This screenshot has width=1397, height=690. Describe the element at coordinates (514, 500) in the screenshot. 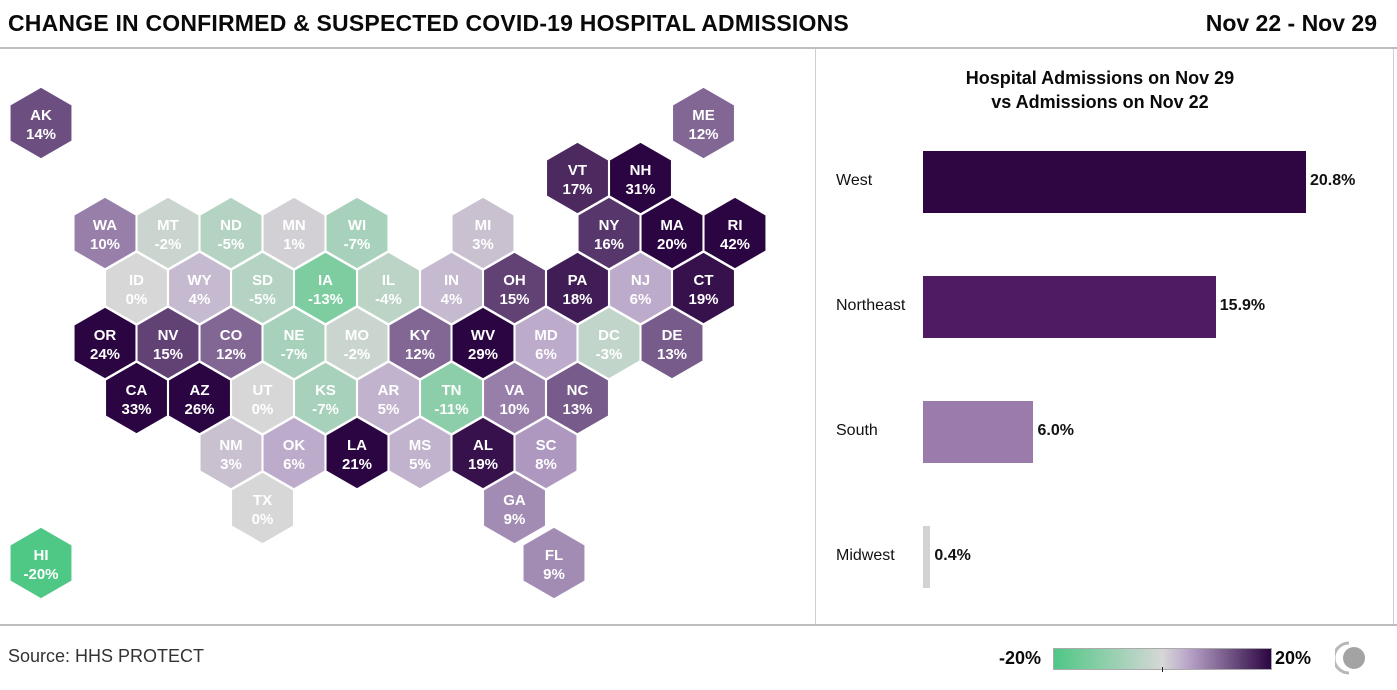

I see `state-code-label: GA` at that location.